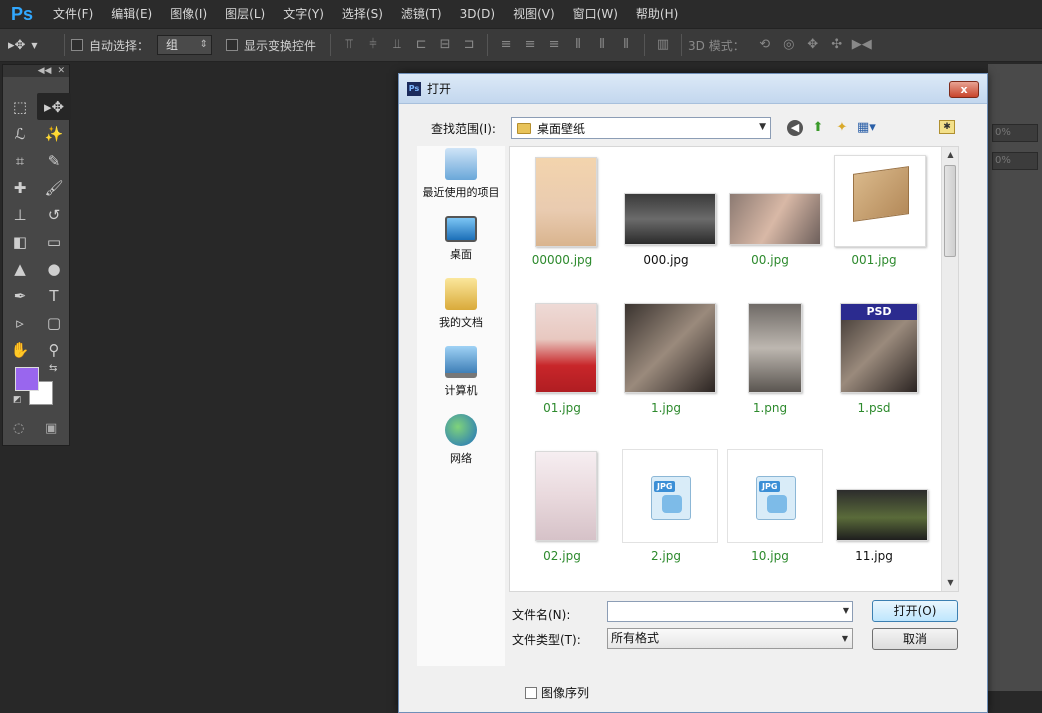 The image size is (1042, 713). I want to click on 3d-pan-icon: ✥, so click(813, 45).